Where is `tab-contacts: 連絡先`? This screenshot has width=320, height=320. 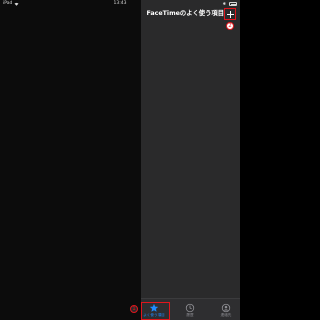 tab-contacts: 連絡先 is located at coordinates (226, 309).